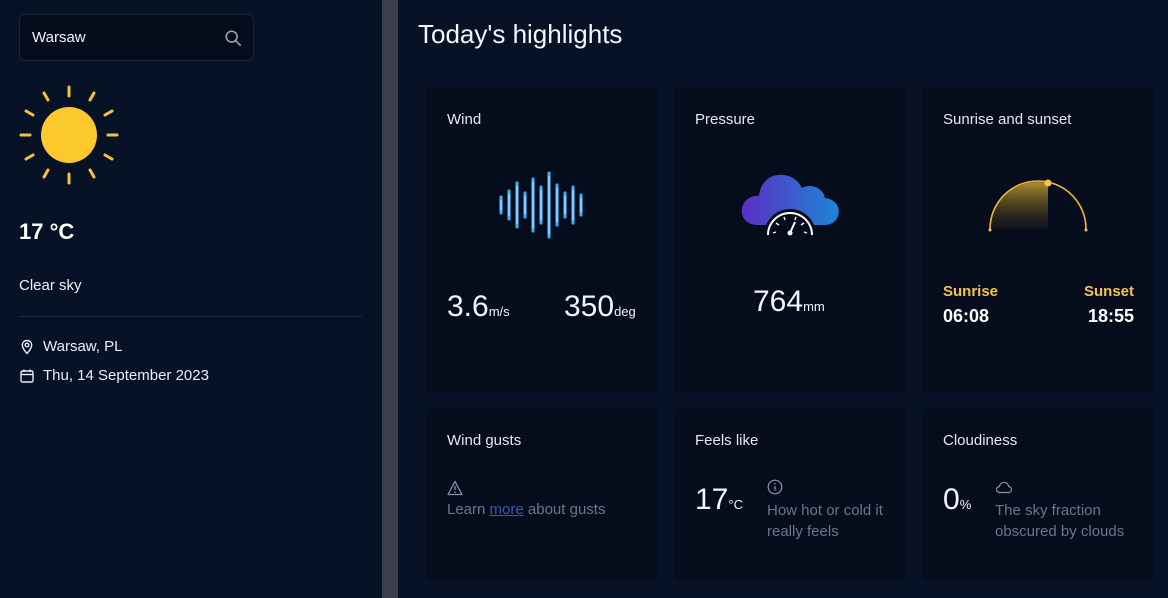 Image resolution: width=1168 pixels, height=598 pixels. I want to click on wind-speed: 3.6m/s, so click(478, 307).